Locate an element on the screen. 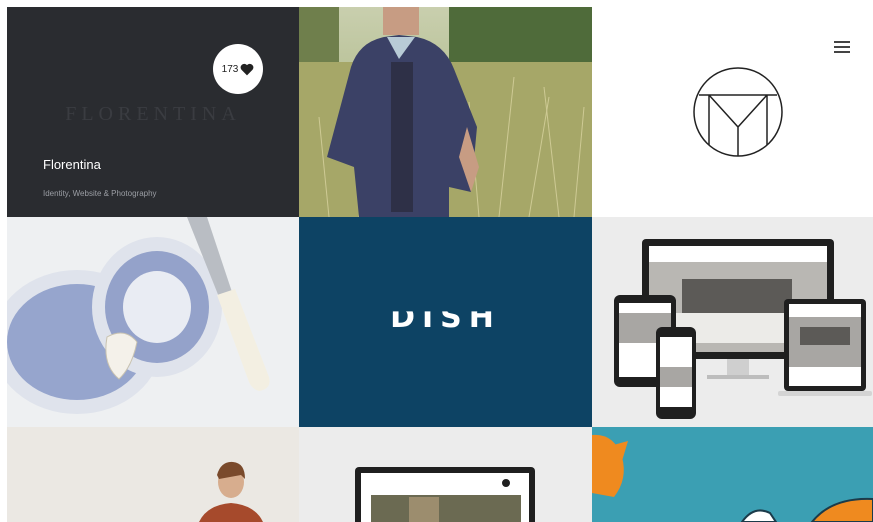 The image size is (873, 522). project-tile-man-in-field is located at coordinates (445, 112).